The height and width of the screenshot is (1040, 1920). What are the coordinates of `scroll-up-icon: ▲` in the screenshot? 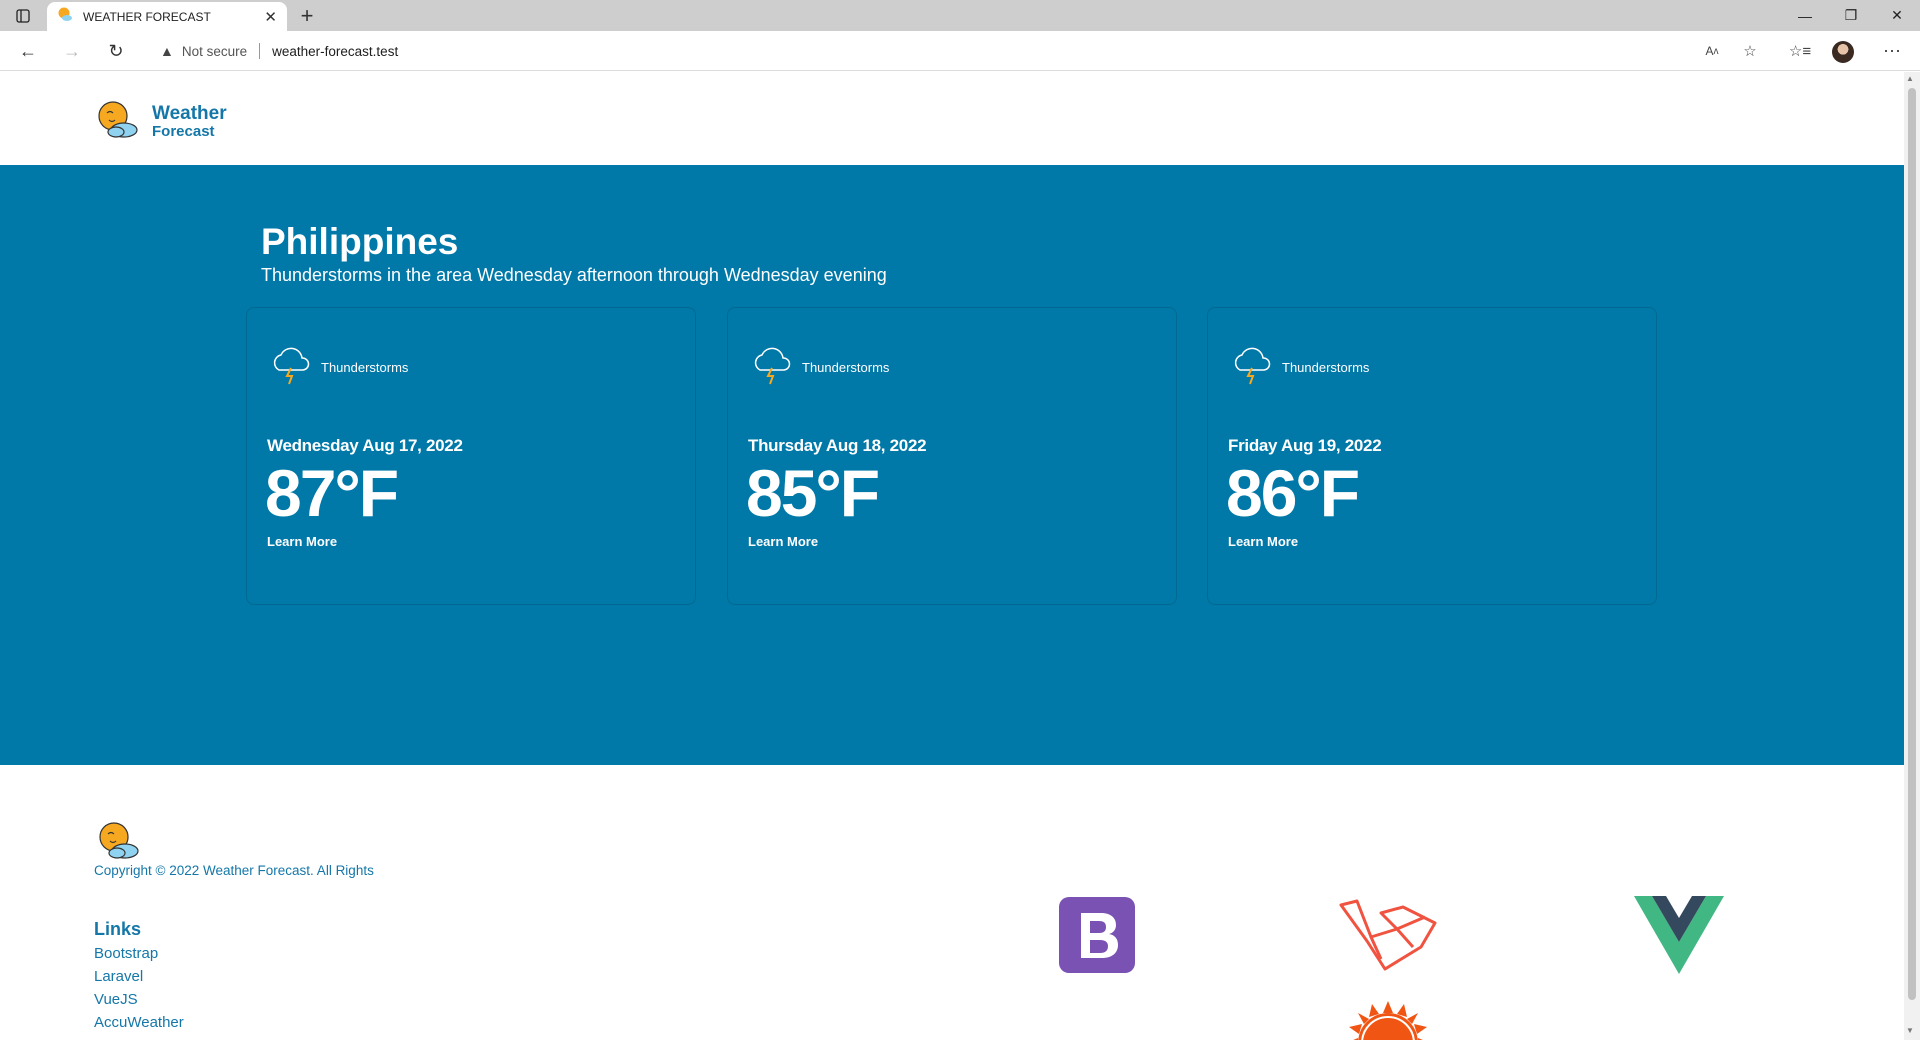 It's located at (1910, 78).